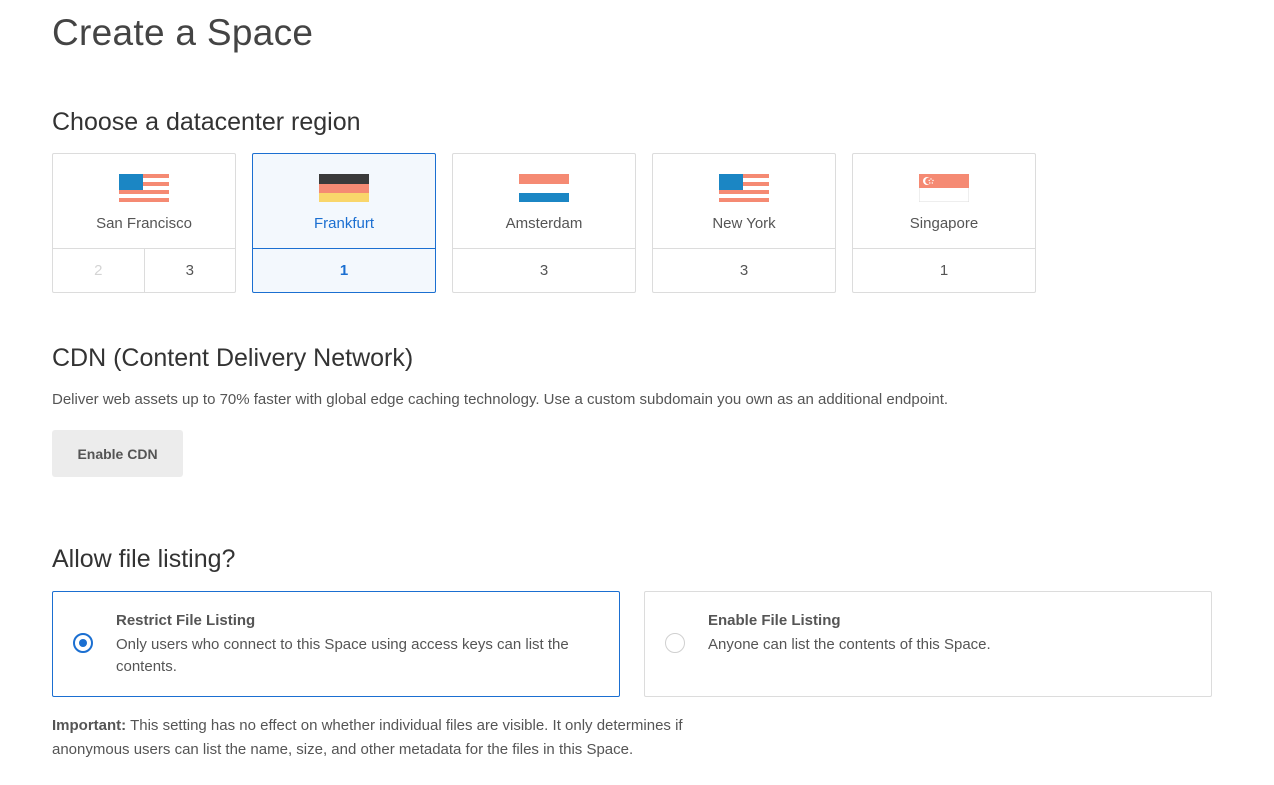  Describe the element at coordinates (544, 188) in the screenshot. I see `netherlands-flag-icon` at that location.